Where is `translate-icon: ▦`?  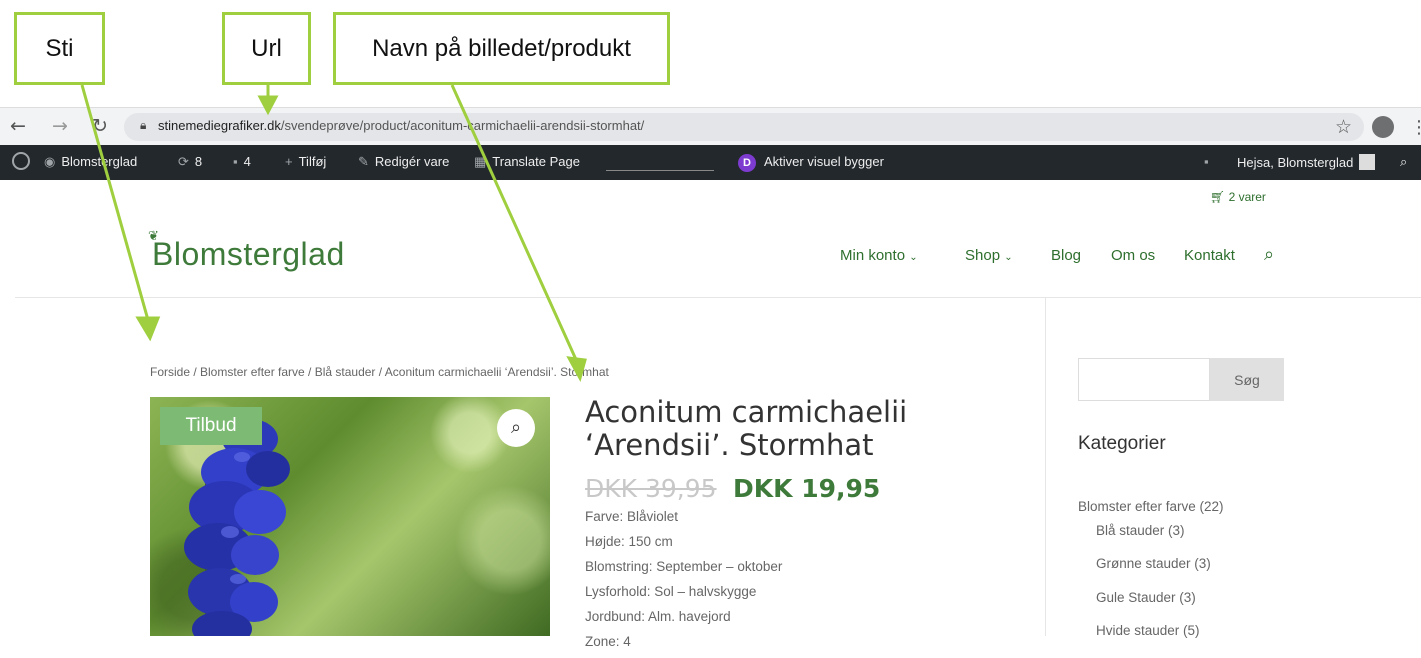 translate-icon: ▦ is located at coordinates (480, 161).